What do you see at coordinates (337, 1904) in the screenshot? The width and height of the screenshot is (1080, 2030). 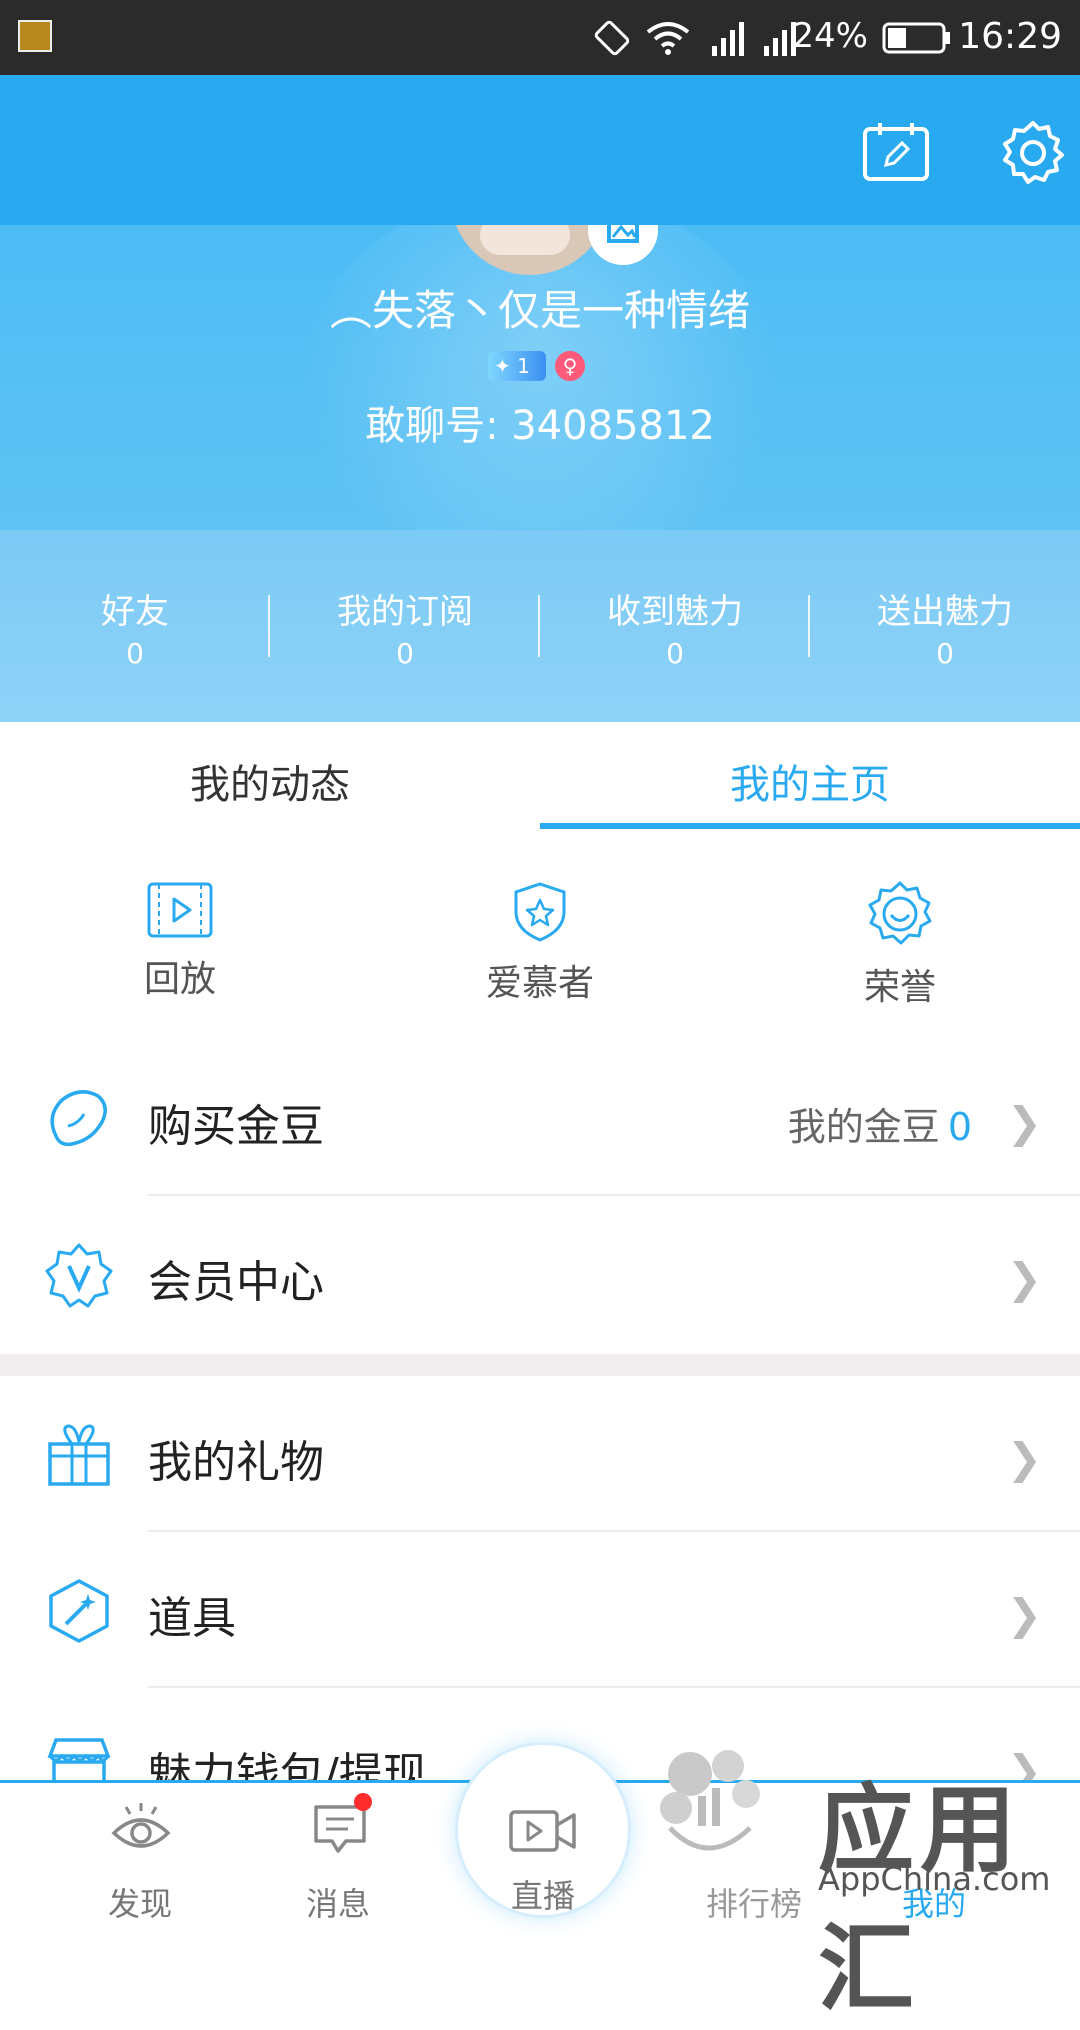 I see `nav-label: 消息` at bounding box center [337, 1904].